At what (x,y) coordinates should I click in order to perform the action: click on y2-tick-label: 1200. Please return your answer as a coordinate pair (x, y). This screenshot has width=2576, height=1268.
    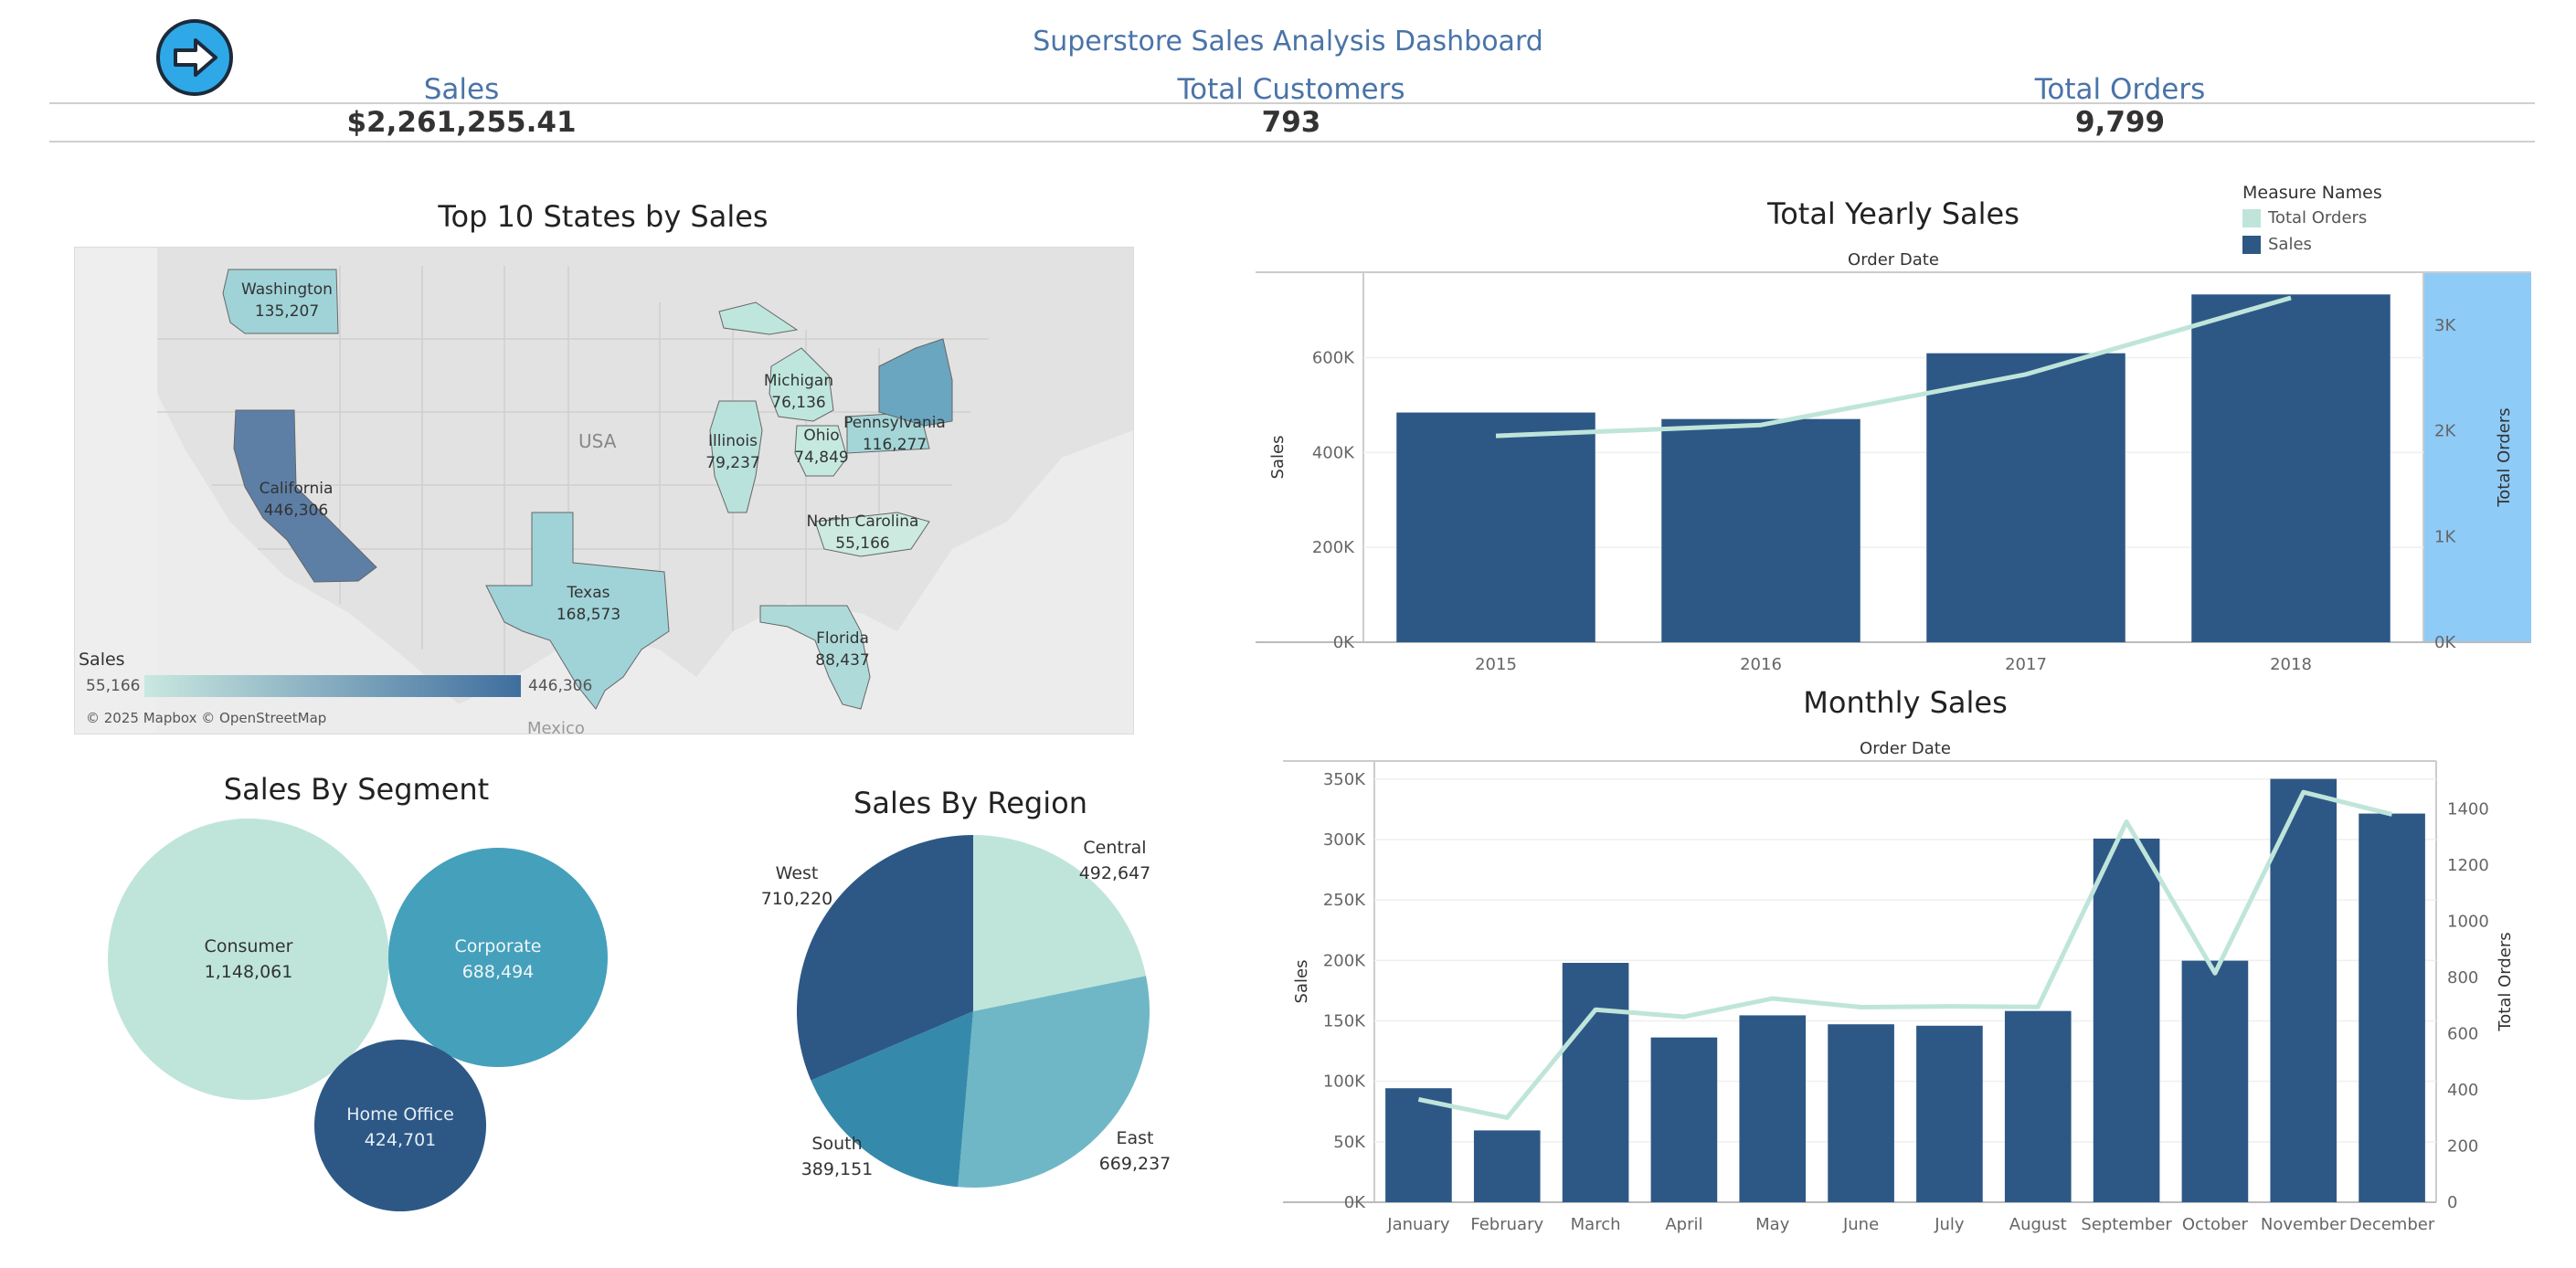
    Looking at the image, I should click on (2468, 866).